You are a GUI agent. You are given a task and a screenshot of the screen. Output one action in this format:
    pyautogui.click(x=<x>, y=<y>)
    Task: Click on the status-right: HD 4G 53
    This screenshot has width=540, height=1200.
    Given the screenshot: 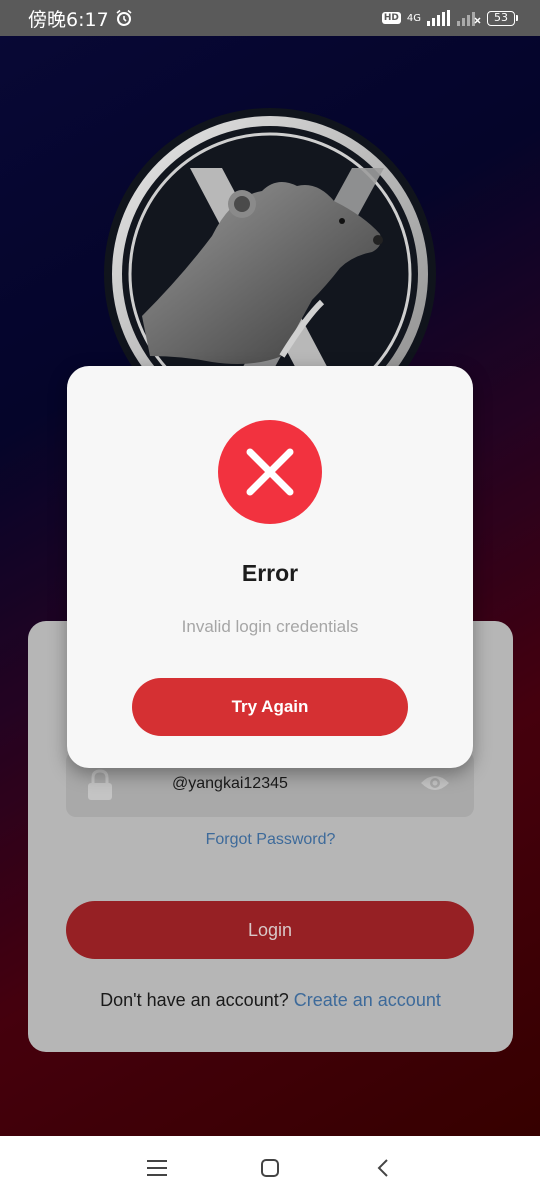 What is the action you would take?
    pyautogui.click(x=449, y=18)
    